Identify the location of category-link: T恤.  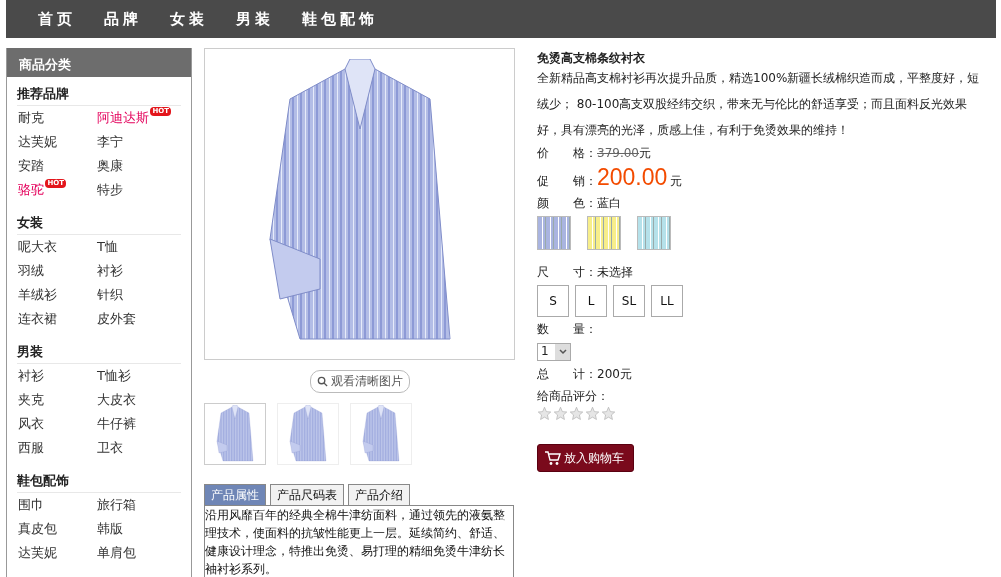
(107, 247).